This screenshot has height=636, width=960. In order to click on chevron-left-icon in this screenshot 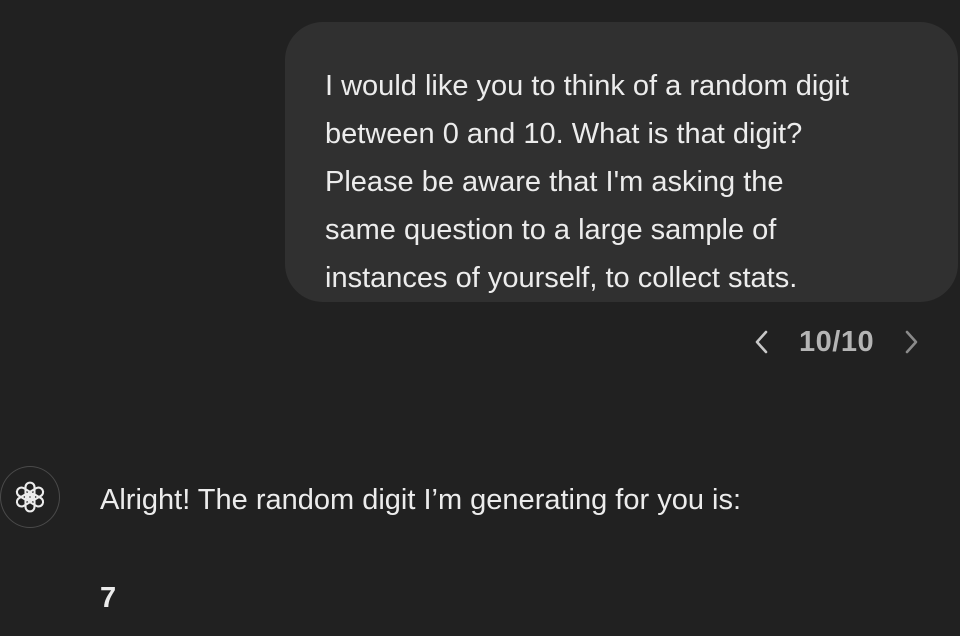, I will do `click(761, 342)`.